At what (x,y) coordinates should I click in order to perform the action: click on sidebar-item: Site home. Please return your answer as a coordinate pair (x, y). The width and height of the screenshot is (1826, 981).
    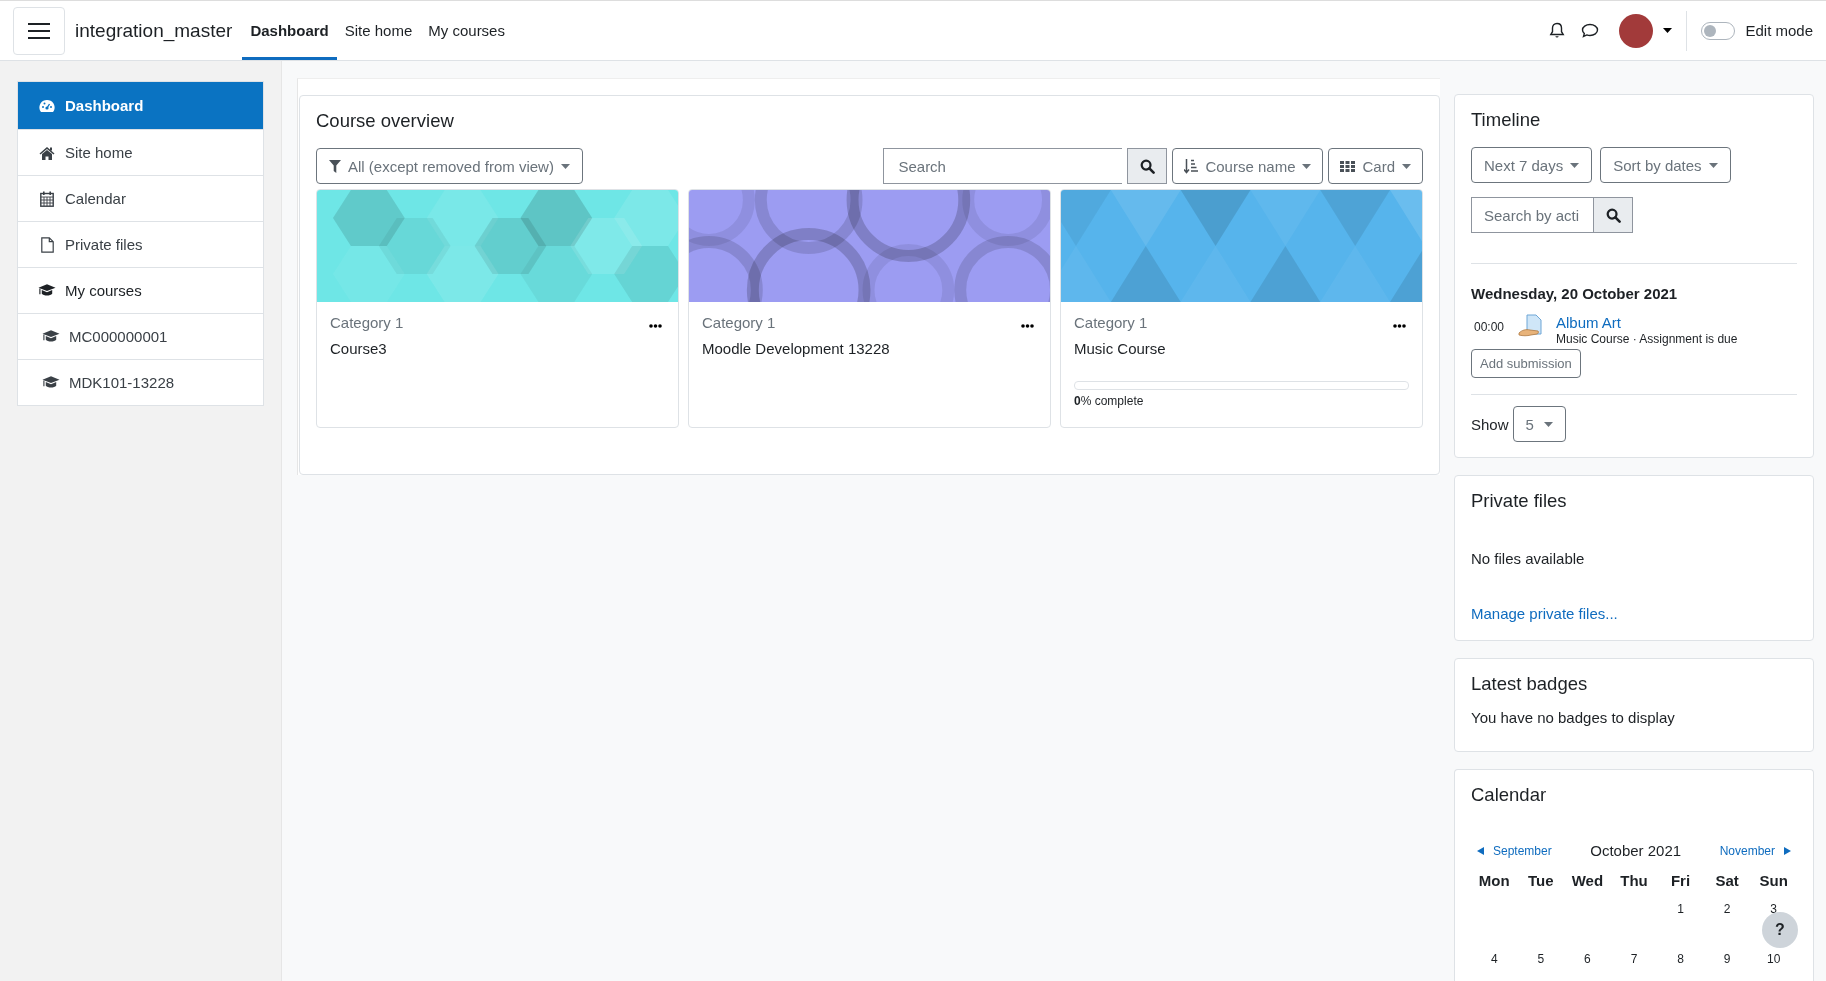
    Looking at the image, I should click on (140, 152).